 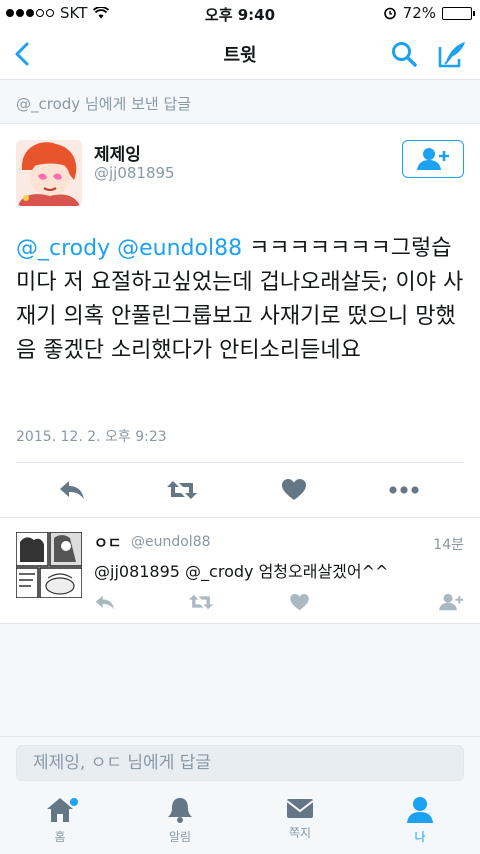 What do you see at coordinates (389, 13) in the screenshot?
I see `alarm-clock-icon` at bounding box center [389, 13].